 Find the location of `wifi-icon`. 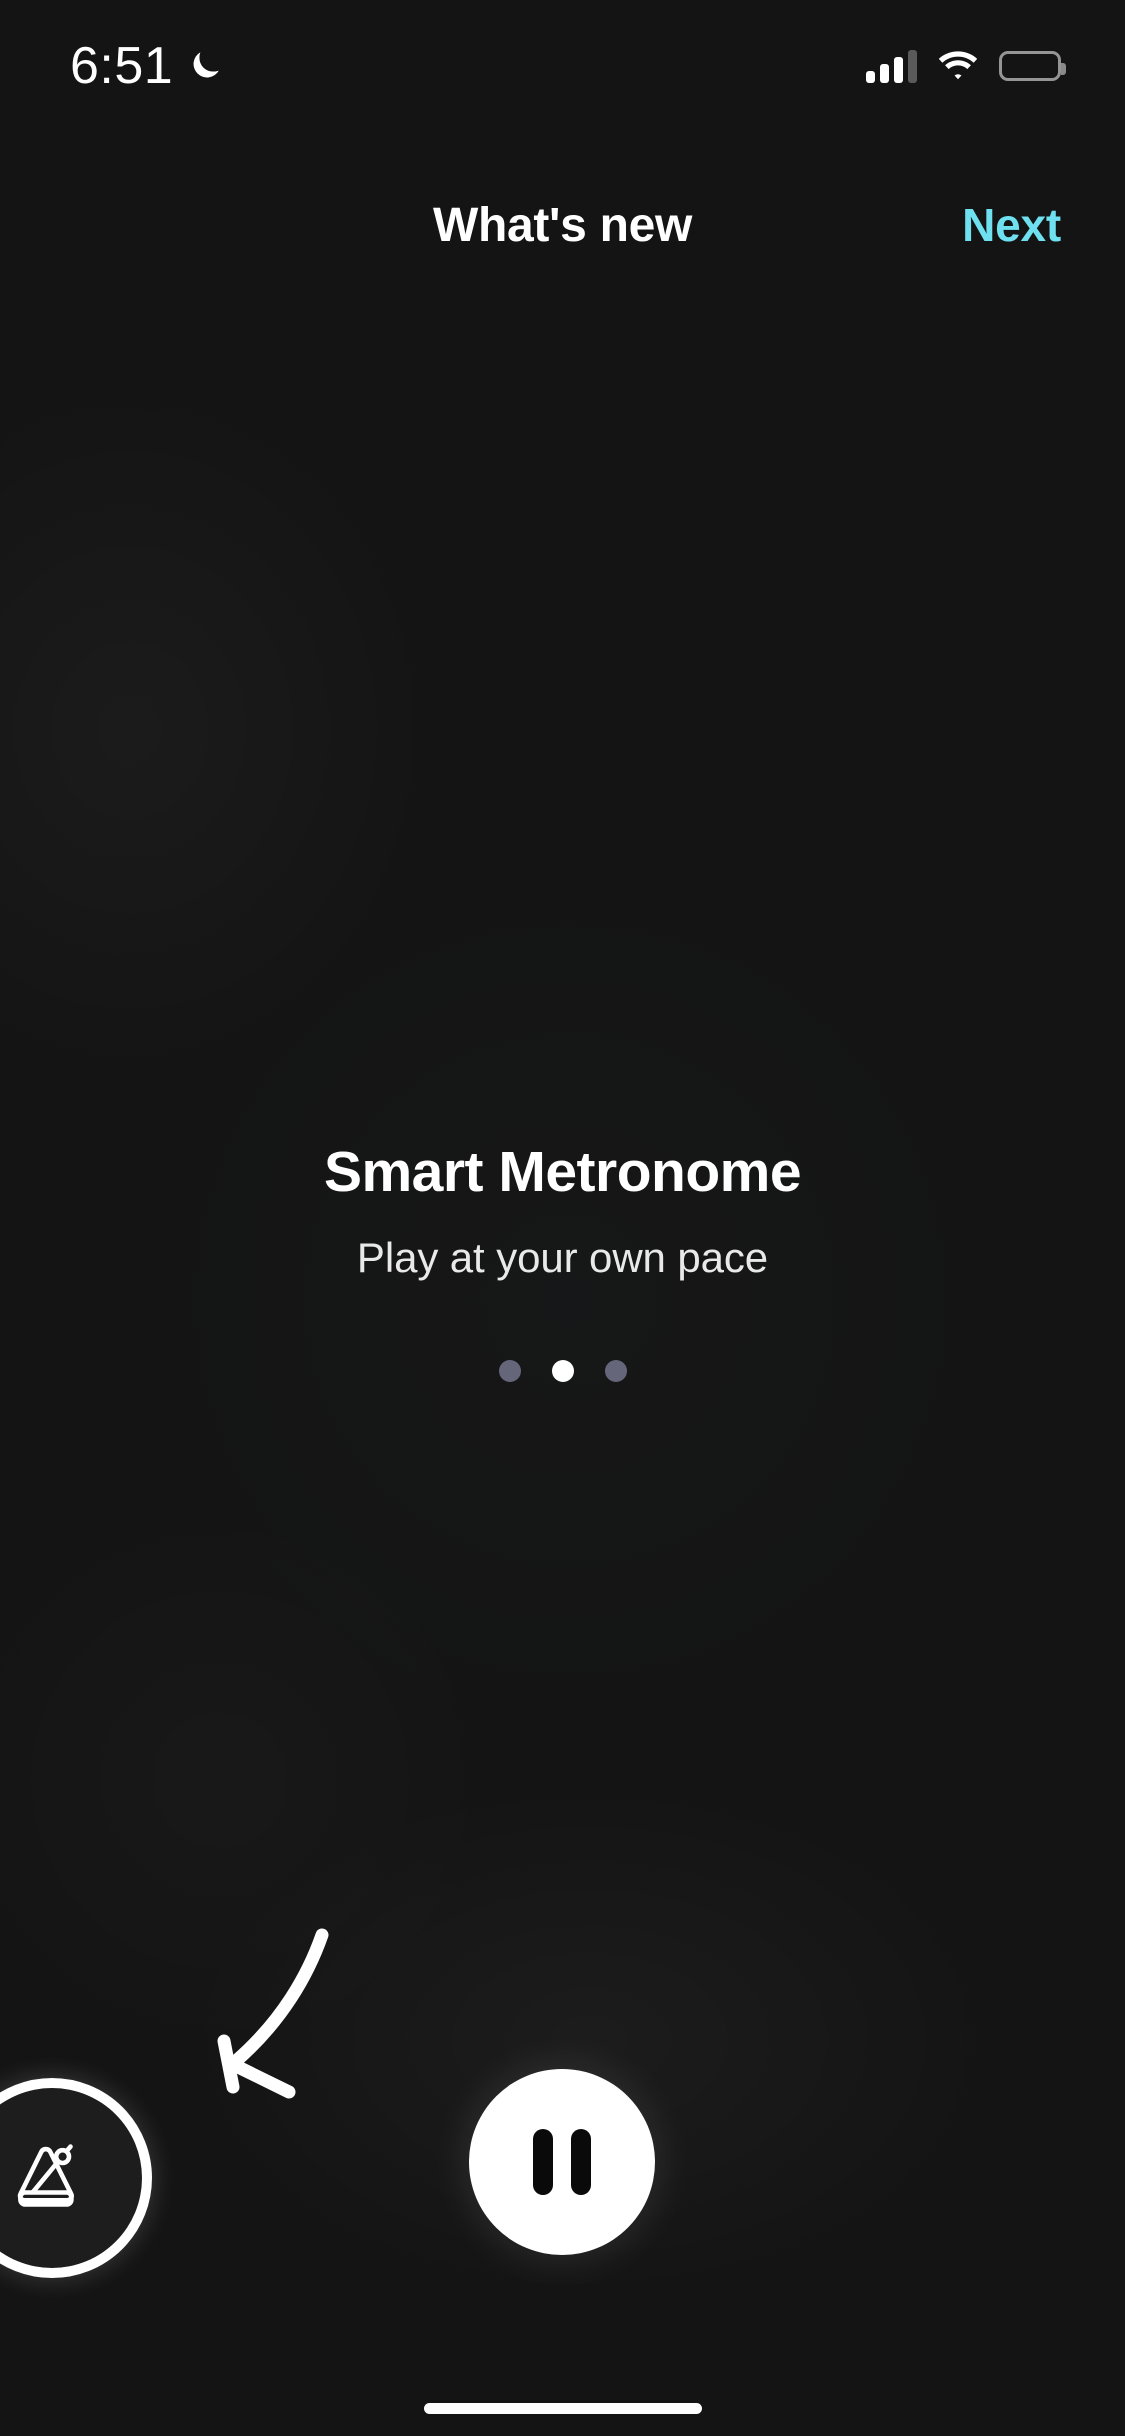

wifi-icon is located at coordinates (958, 66).